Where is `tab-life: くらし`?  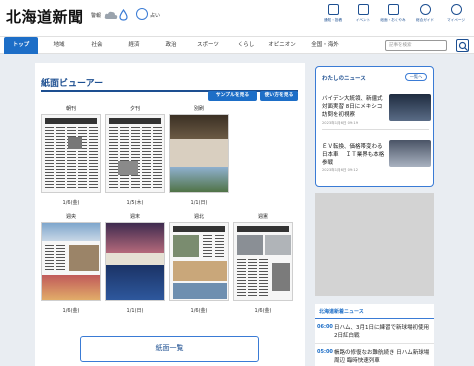
tab-life: くらし is located at coordinates (246, 45).